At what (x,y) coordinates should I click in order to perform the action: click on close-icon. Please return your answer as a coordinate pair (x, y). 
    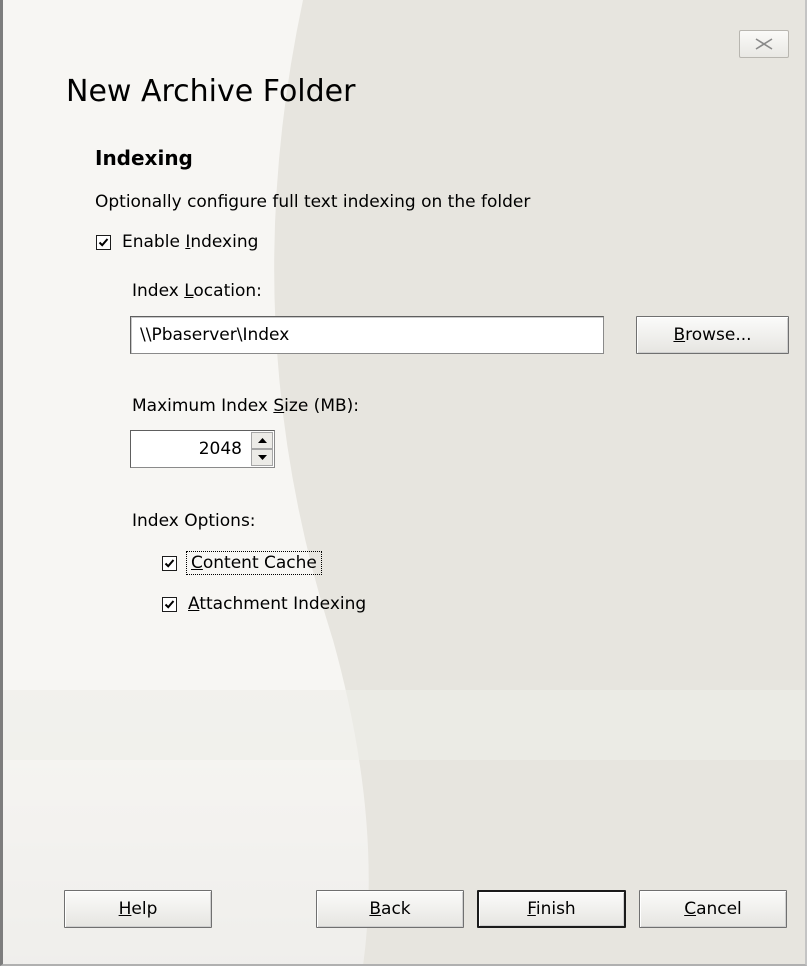
    Looking at the image, I should click on (764, 44).